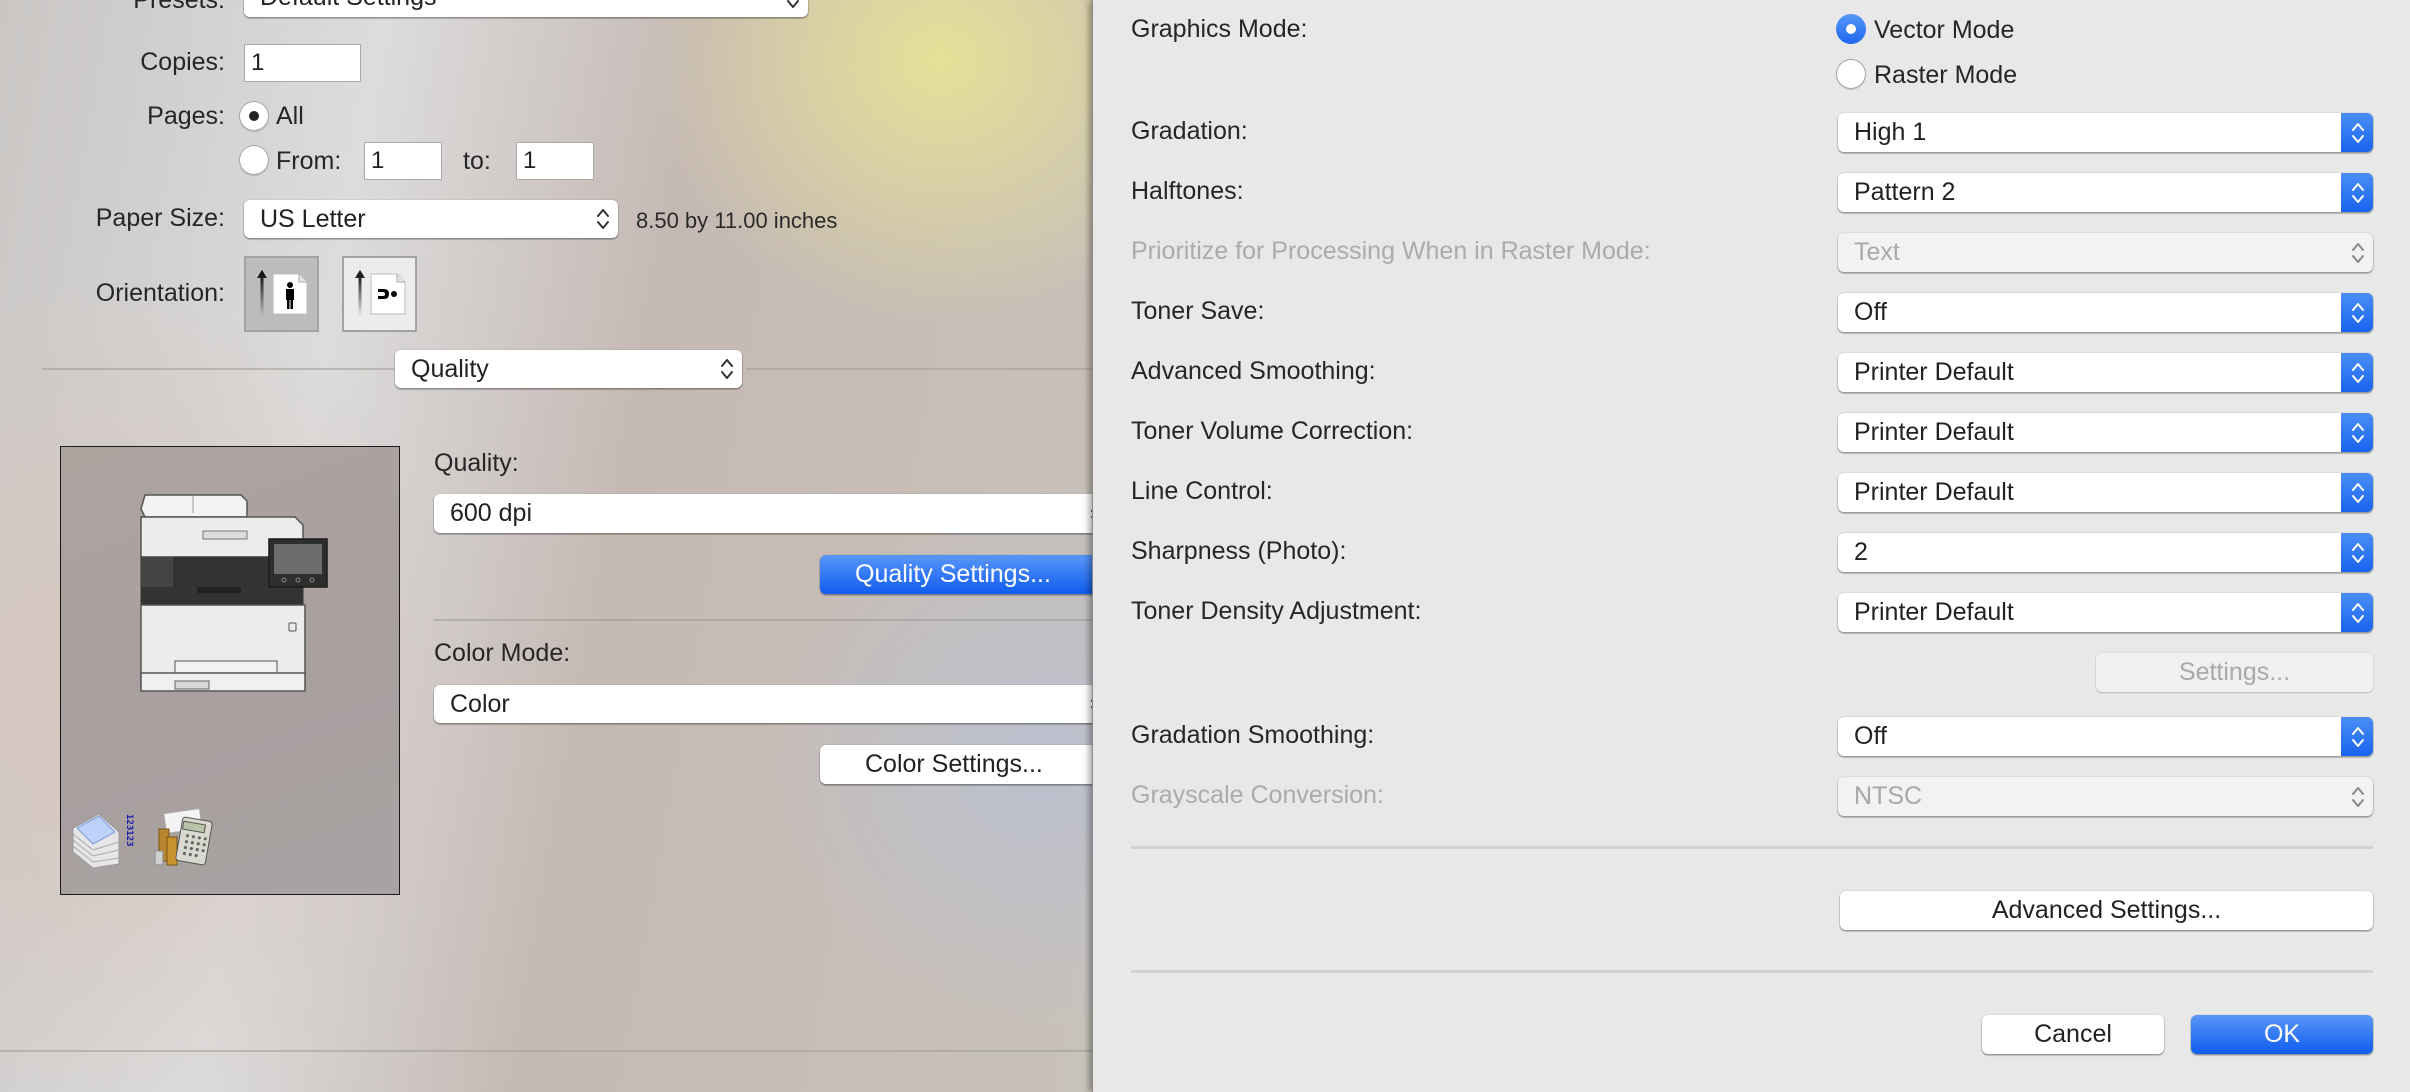 The height and width of the screenshot is (1092, 2410). I want to click on color-mode-label: Color Mode:, so click(502, 653).